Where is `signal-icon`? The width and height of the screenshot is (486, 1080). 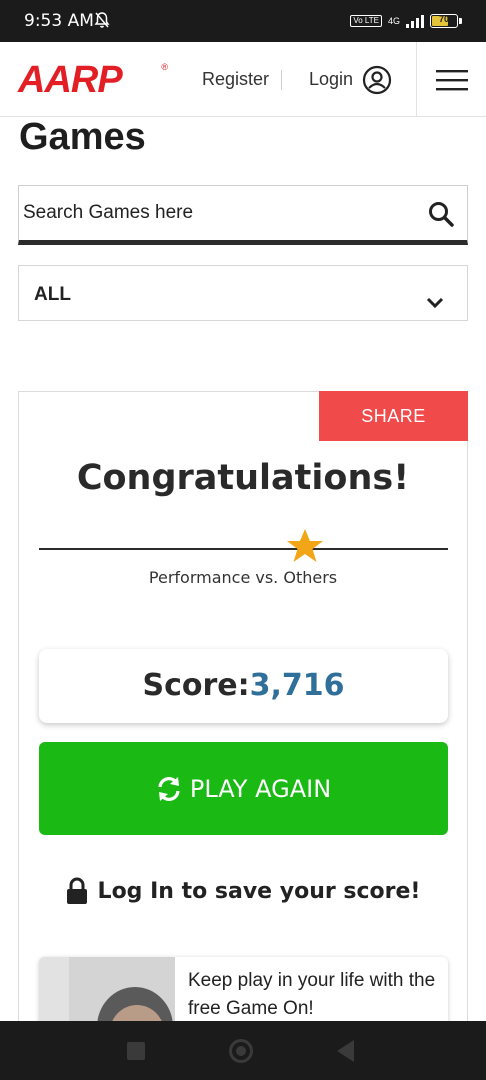
signal-icon is located at coordinates (415, 21).